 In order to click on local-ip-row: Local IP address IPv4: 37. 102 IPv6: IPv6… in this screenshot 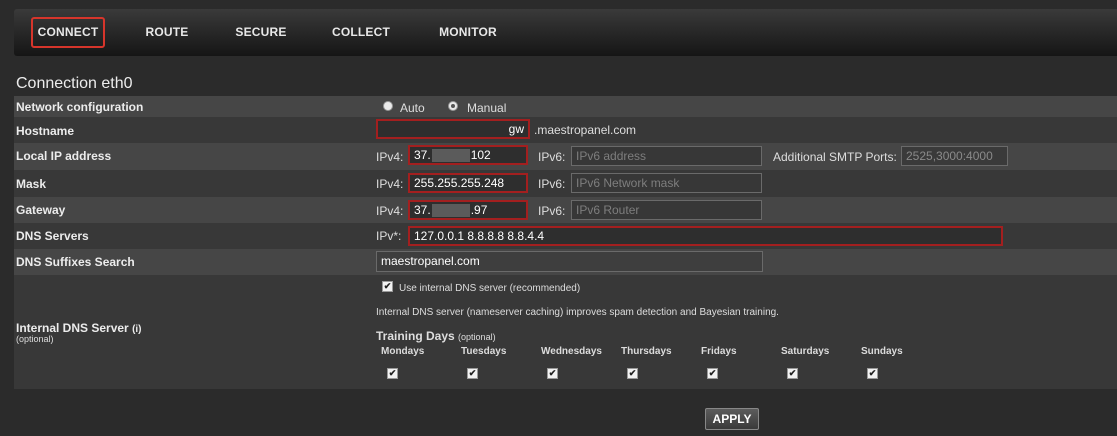, I will do `click(565, 156)`.